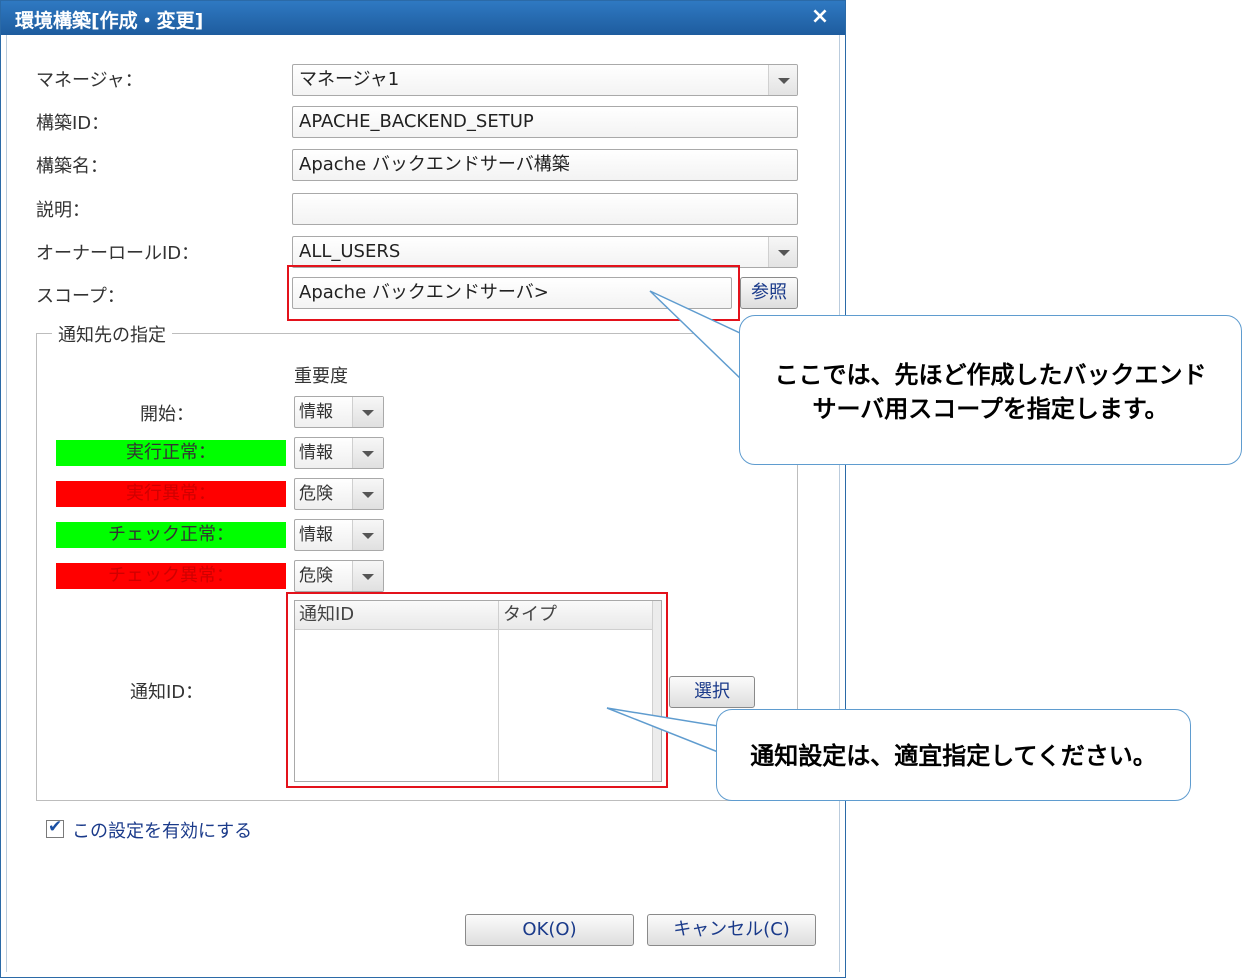 This screenshot has width=1243, height=980. Describe the element at coordinates (545, 80) in the screenshot. I see `manager-select: マネージャ1` at that location.